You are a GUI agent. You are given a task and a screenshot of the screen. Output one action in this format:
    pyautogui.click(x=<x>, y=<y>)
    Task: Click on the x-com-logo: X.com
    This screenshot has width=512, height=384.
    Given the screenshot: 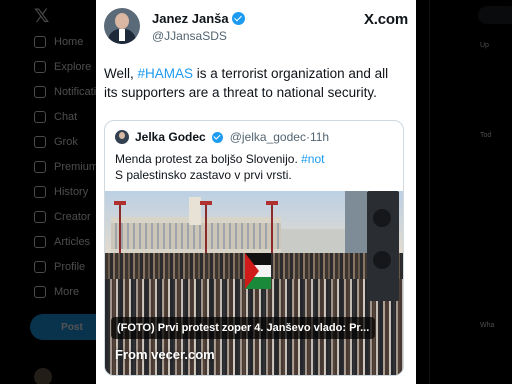 What is the action you would take?
    pyautogui.click(x=385, y=19)
    